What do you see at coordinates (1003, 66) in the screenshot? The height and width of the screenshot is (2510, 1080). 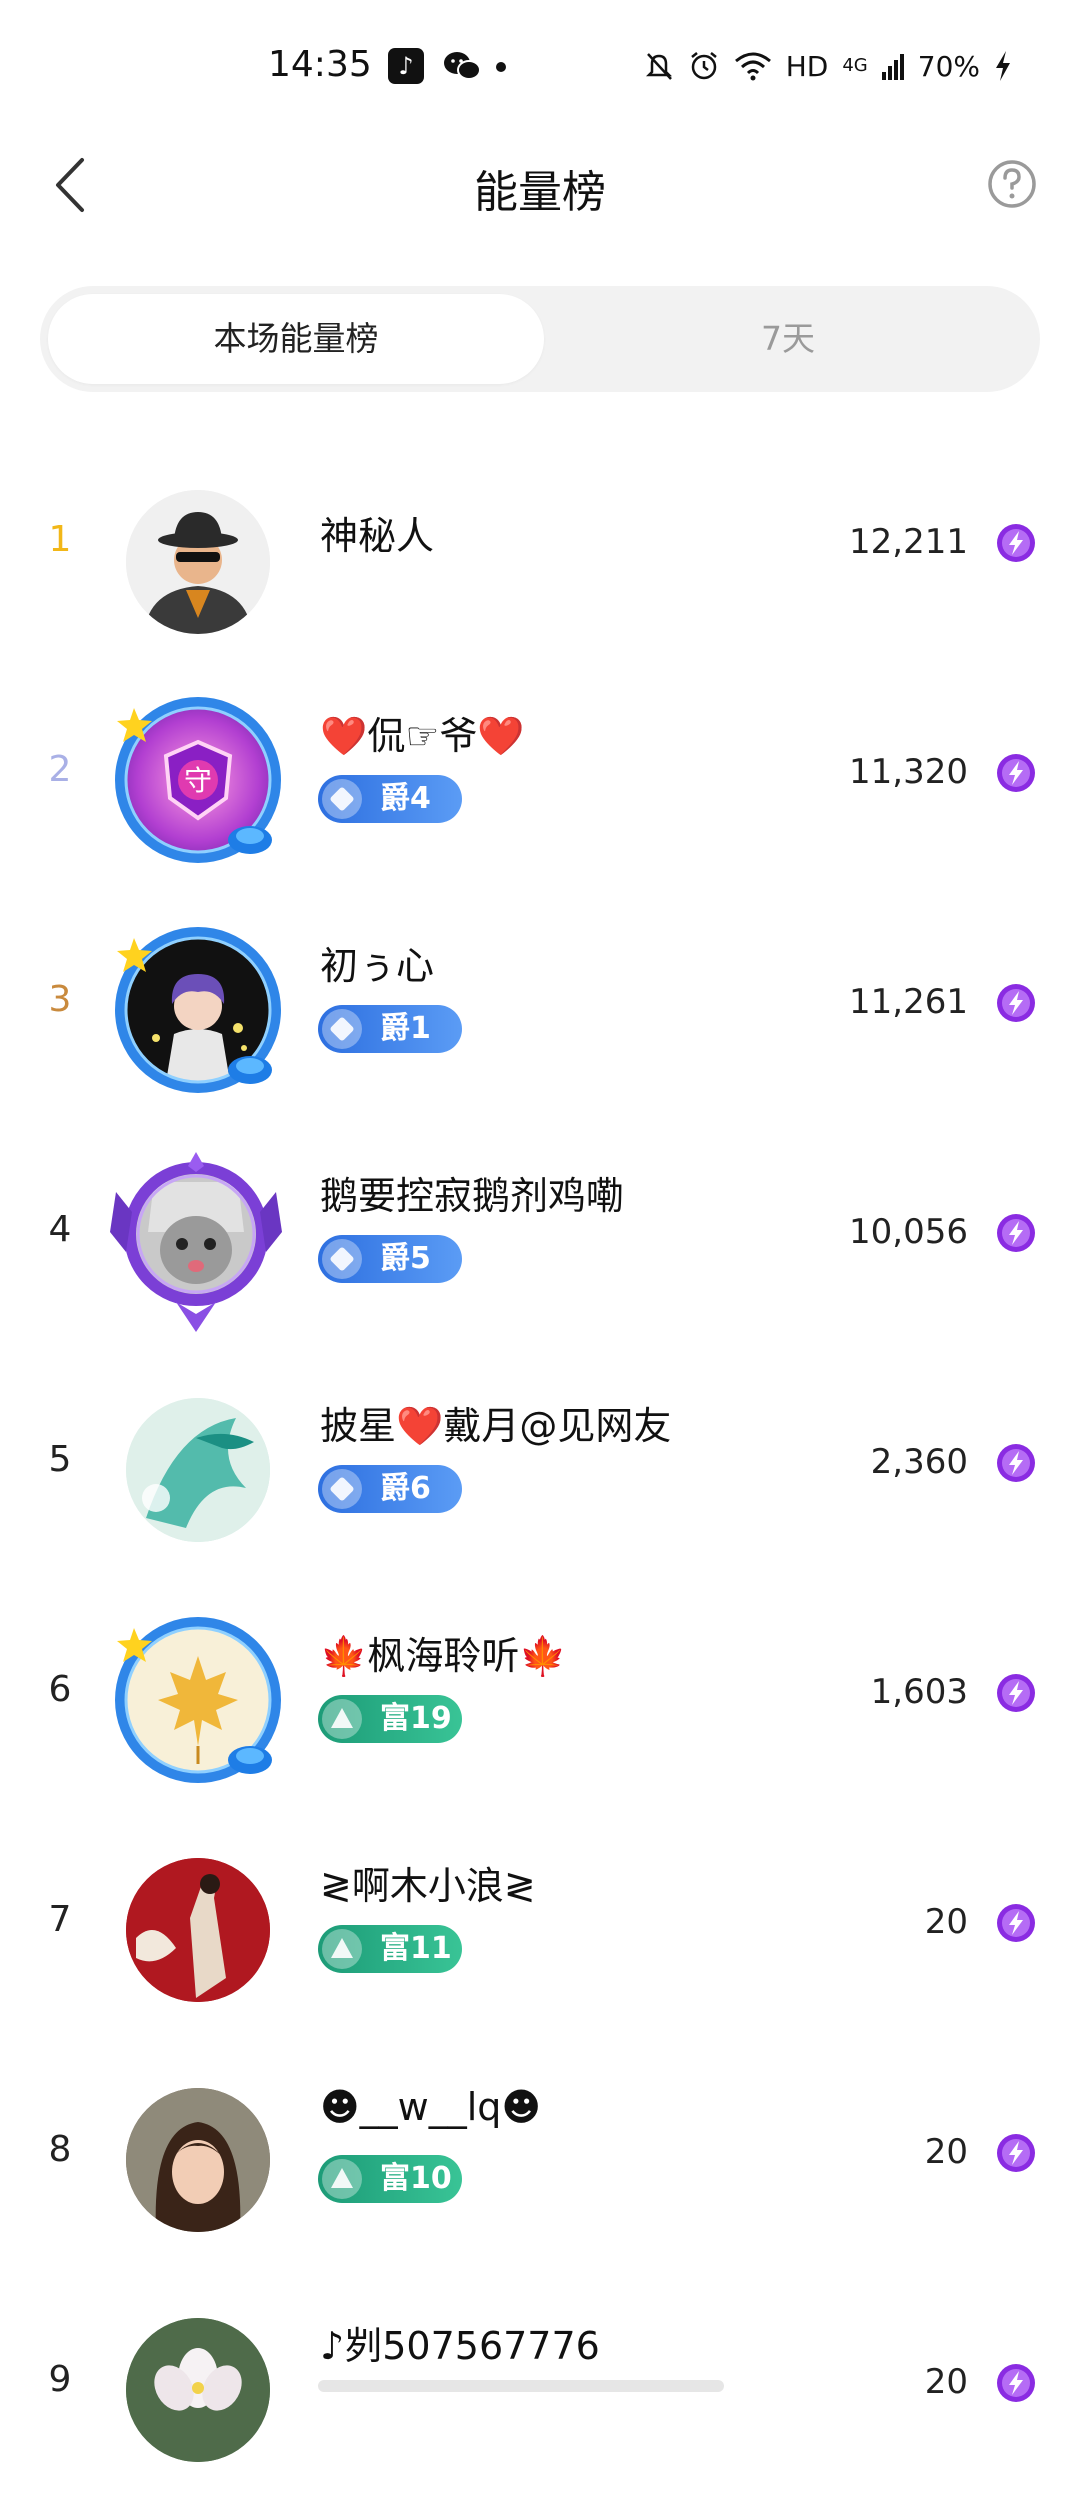 I see `charging-icon` at bounding box center [1003, 66].